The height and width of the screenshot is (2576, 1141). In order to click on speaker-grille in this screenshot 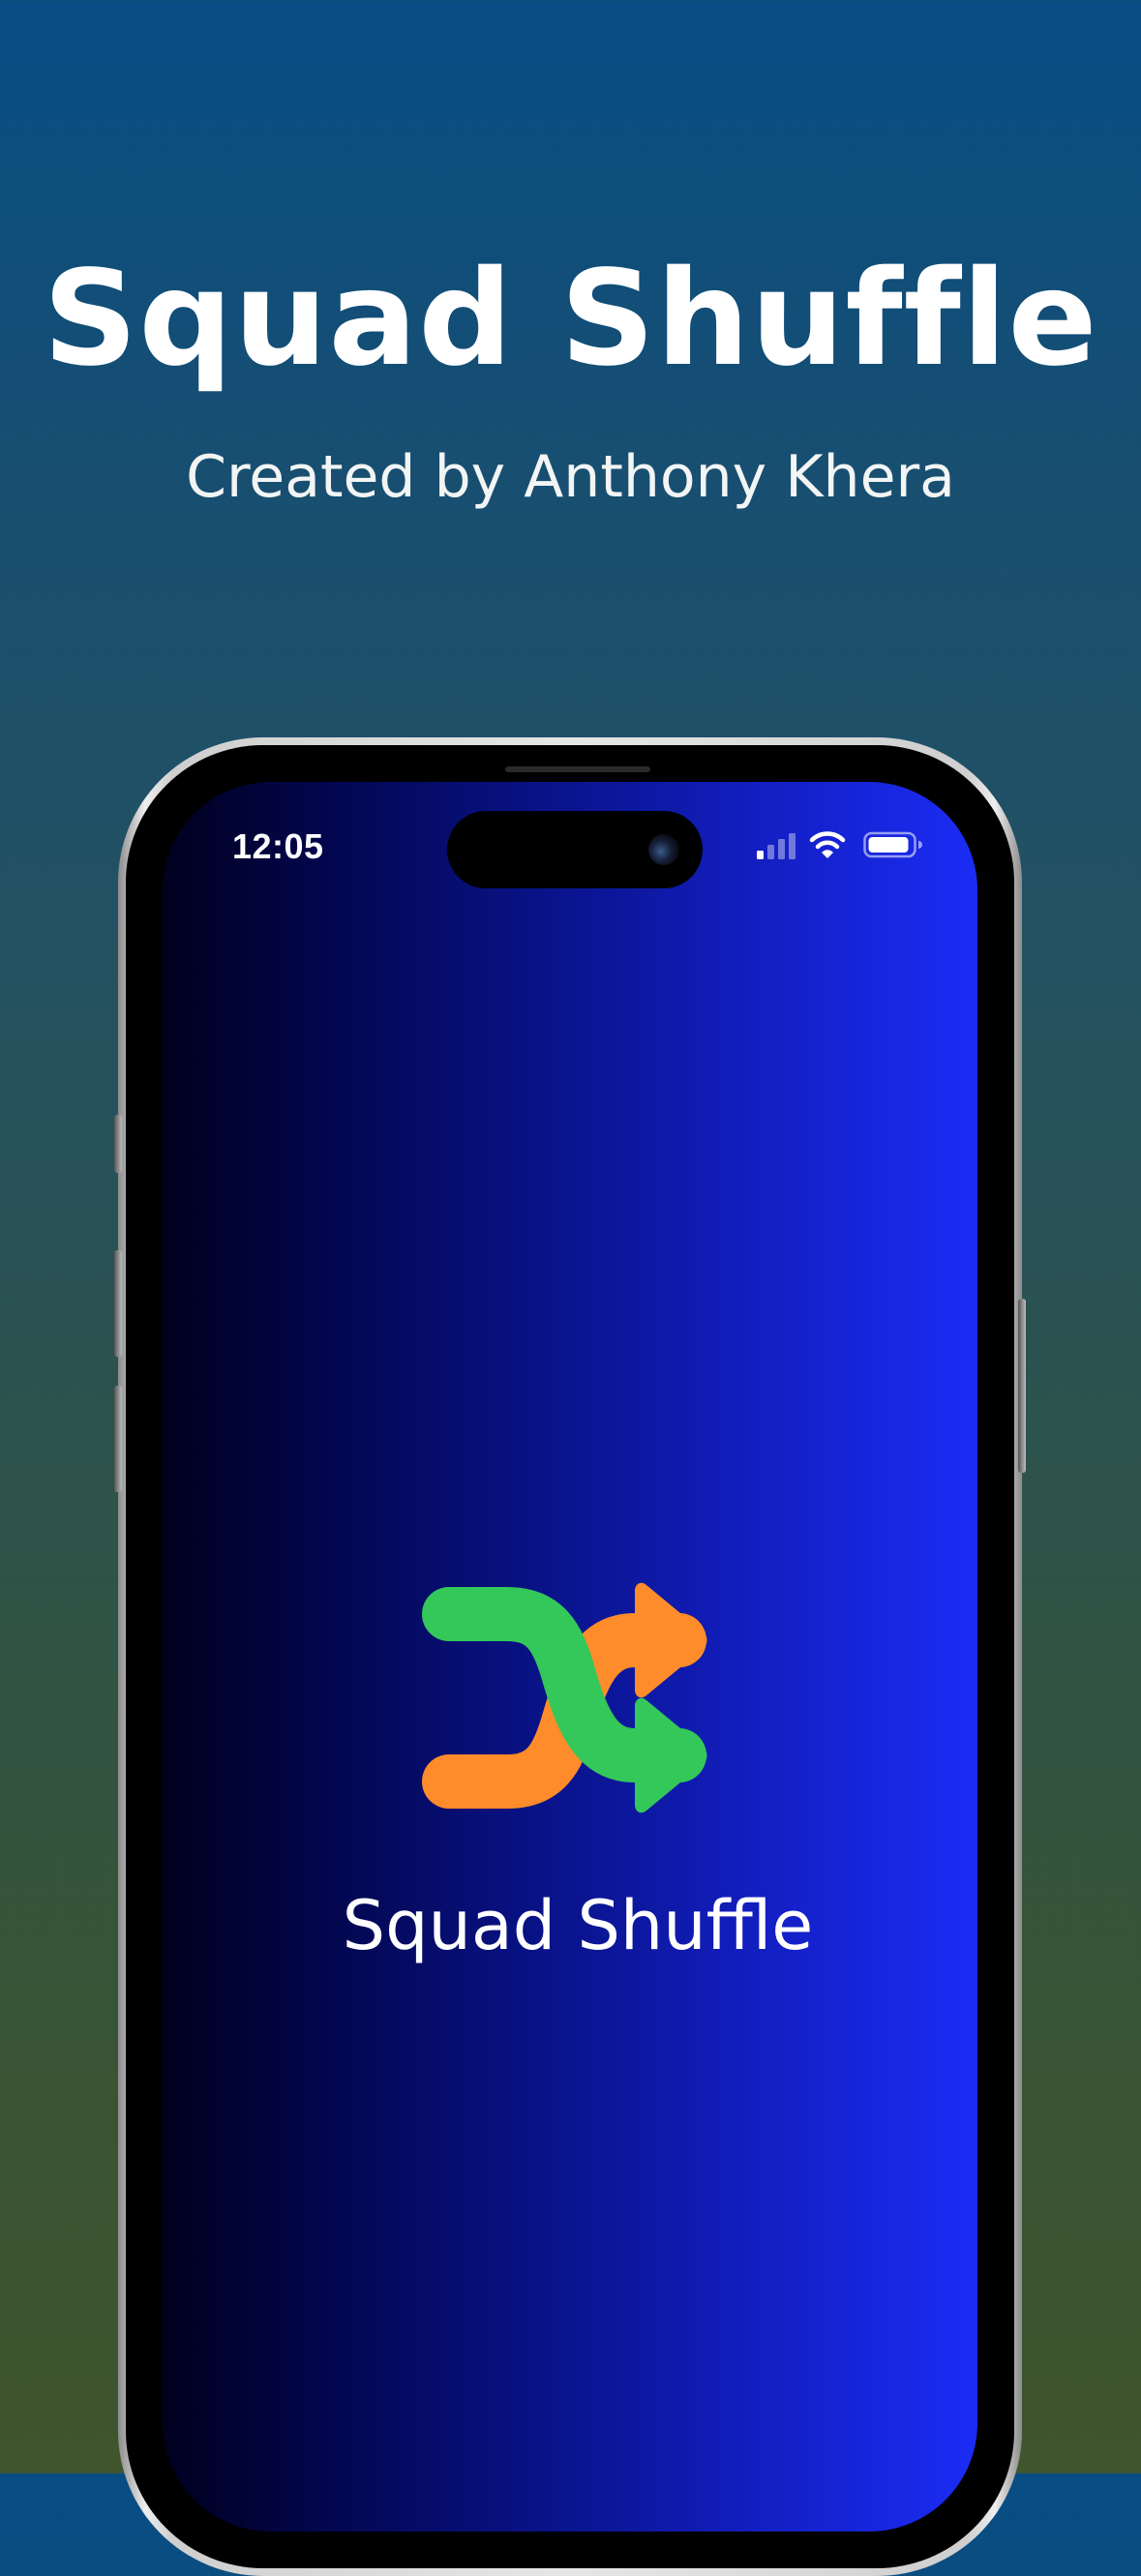, I will do `click(577, 769)`.